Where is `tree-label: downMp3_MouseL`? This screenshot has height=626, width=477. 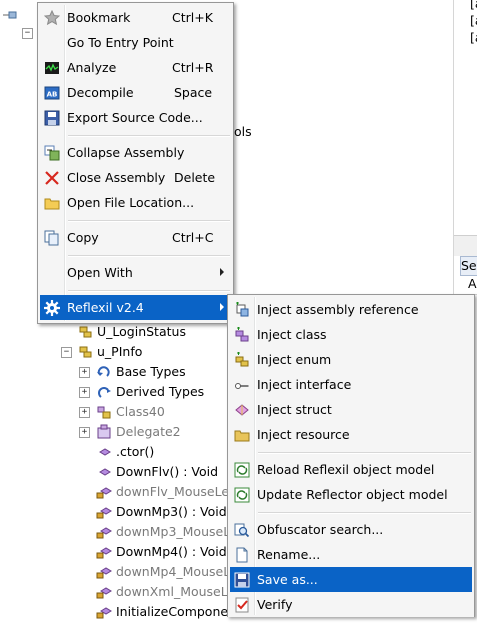 tree-label: downMp3_MouseL is located at coordinates (173, 531).